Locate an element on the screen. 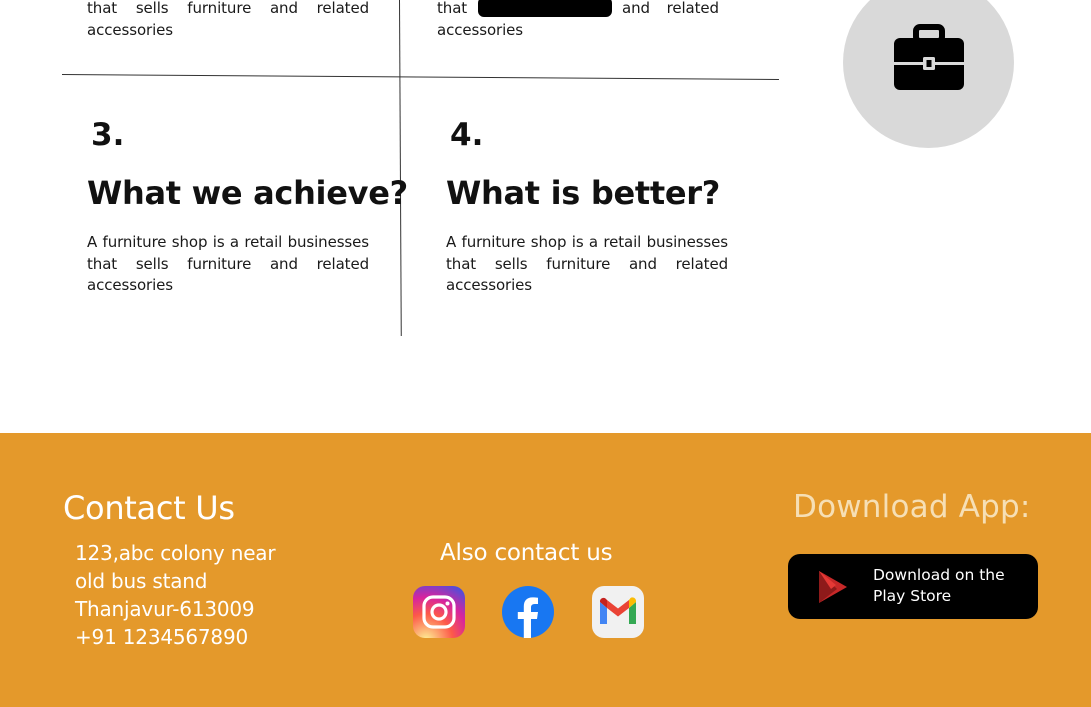 The image size is (1091, 707). address-line-3: Thanjavur-613009 is located at coordinates (165, 609).